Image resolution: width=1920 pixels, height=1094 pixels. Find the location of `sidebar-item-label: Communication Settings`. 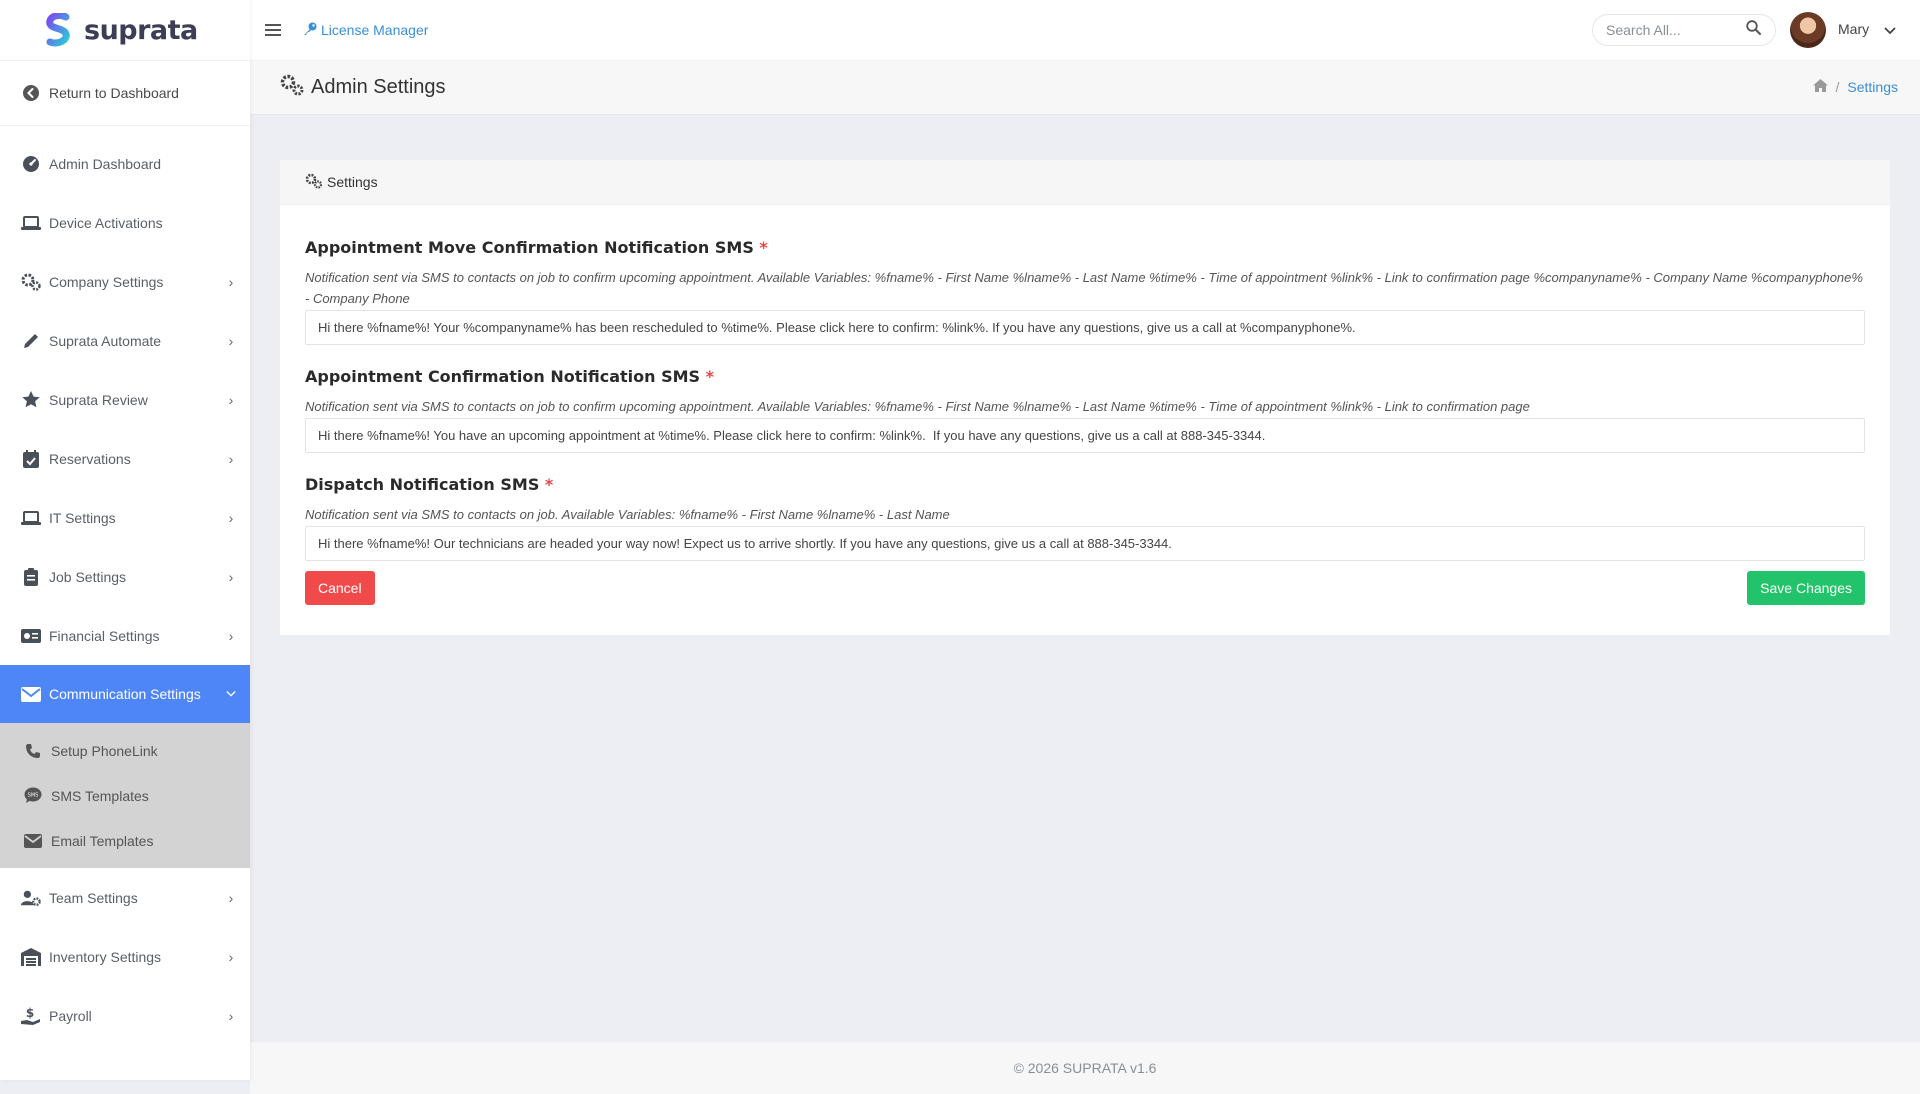

sidebar-item-label: Communication Settings is located at coordinates (125, 694).